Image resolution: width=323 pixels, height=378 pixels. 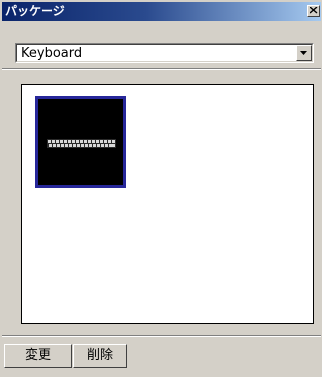 I want to click on package-item-keyboard, so click(x=80, y=142).